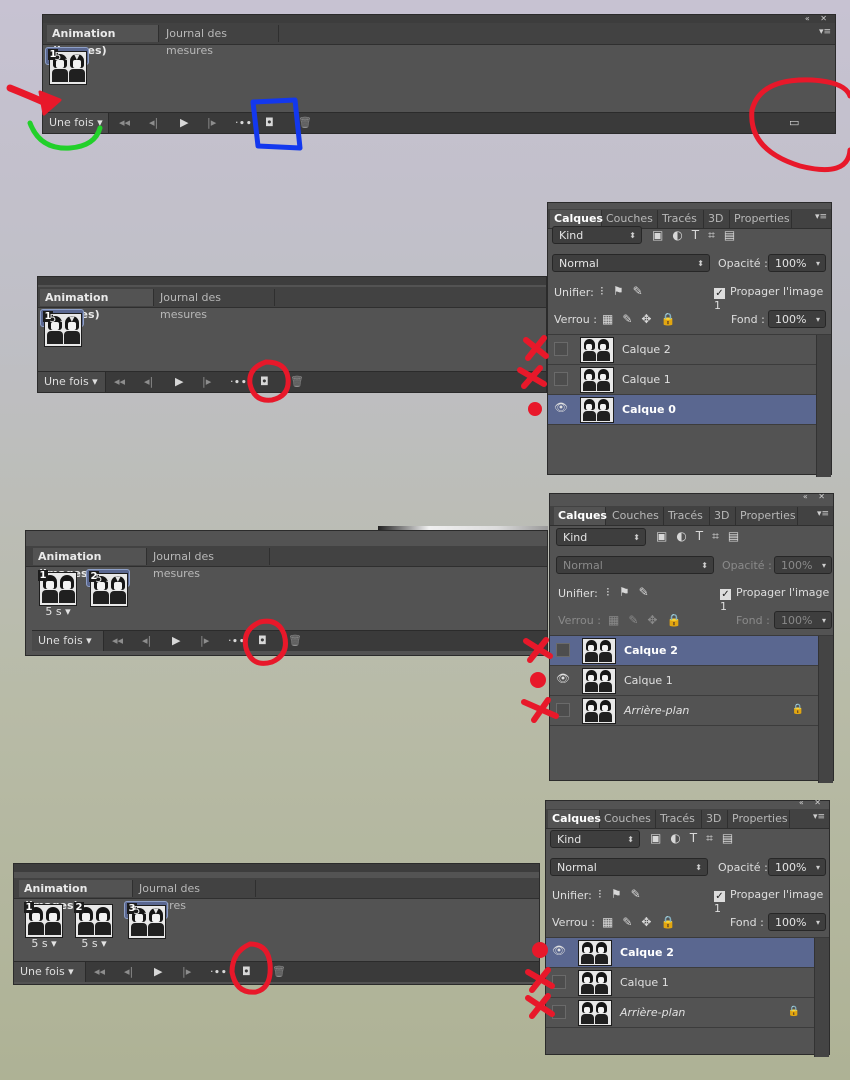 The image size is (850, 1080). What do you see at coordinates (684, 681) in the screenshot?
I see `layer-row: 👁 Calque 1` at bounding box center [684, 681].